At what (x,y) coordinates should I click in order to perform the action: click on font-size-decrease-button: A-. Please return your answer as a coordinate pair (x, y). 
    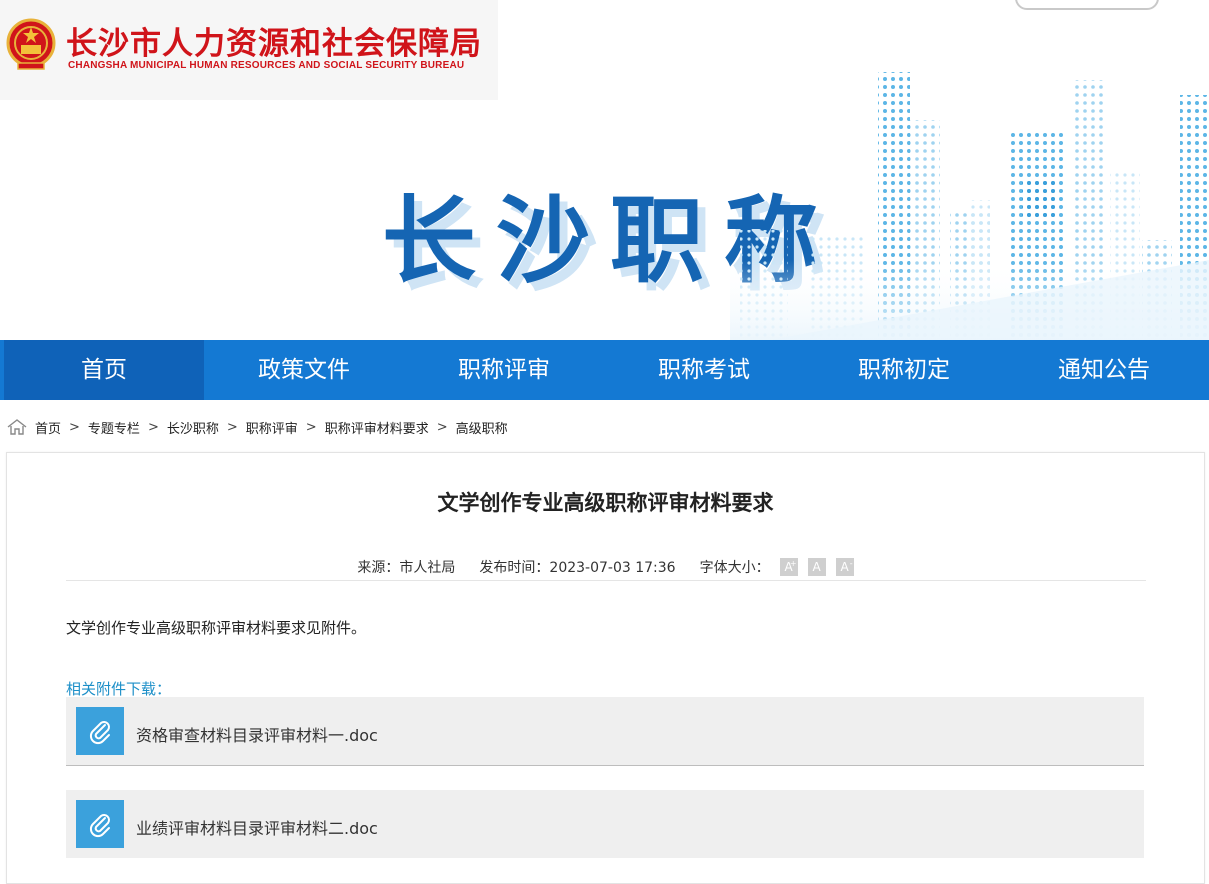
    Looking at the image, I should click on (844, 567).